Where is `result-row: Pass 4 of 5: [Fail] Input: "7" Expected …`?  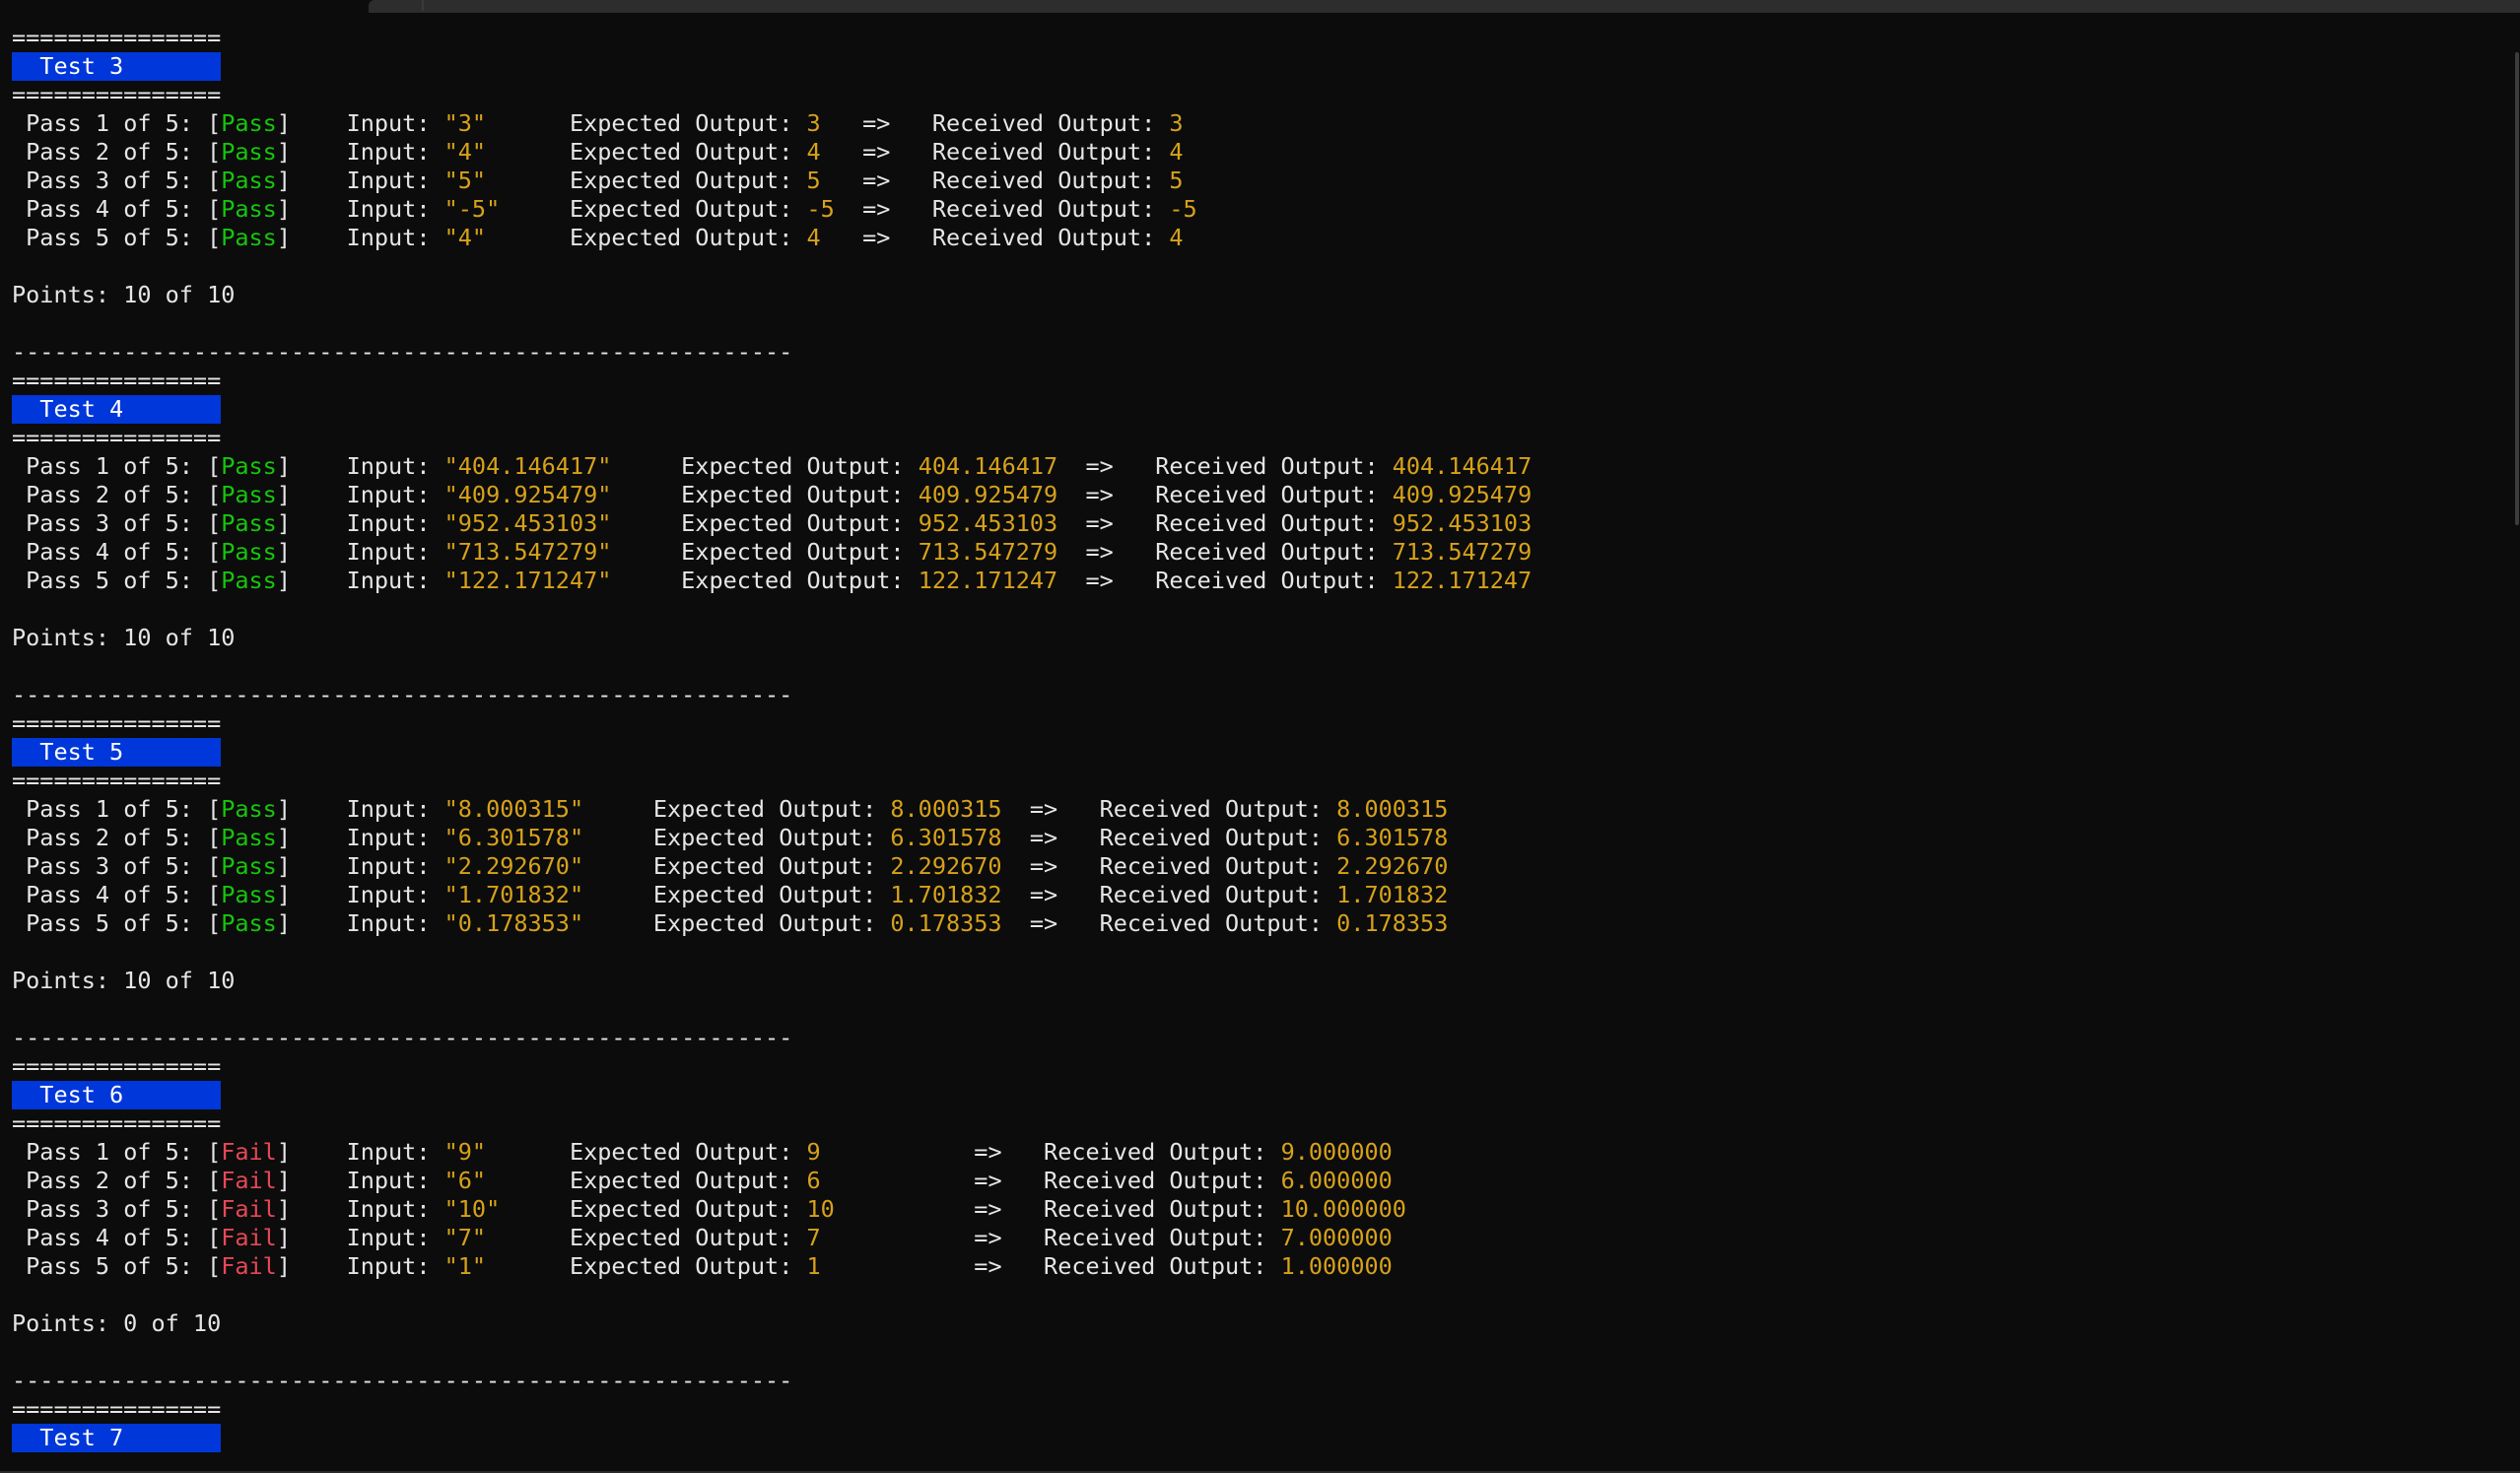
result-row: Pass 4 of 5: [Fail] Input: "7" Expected … is located at coordinates (1258, 1238).